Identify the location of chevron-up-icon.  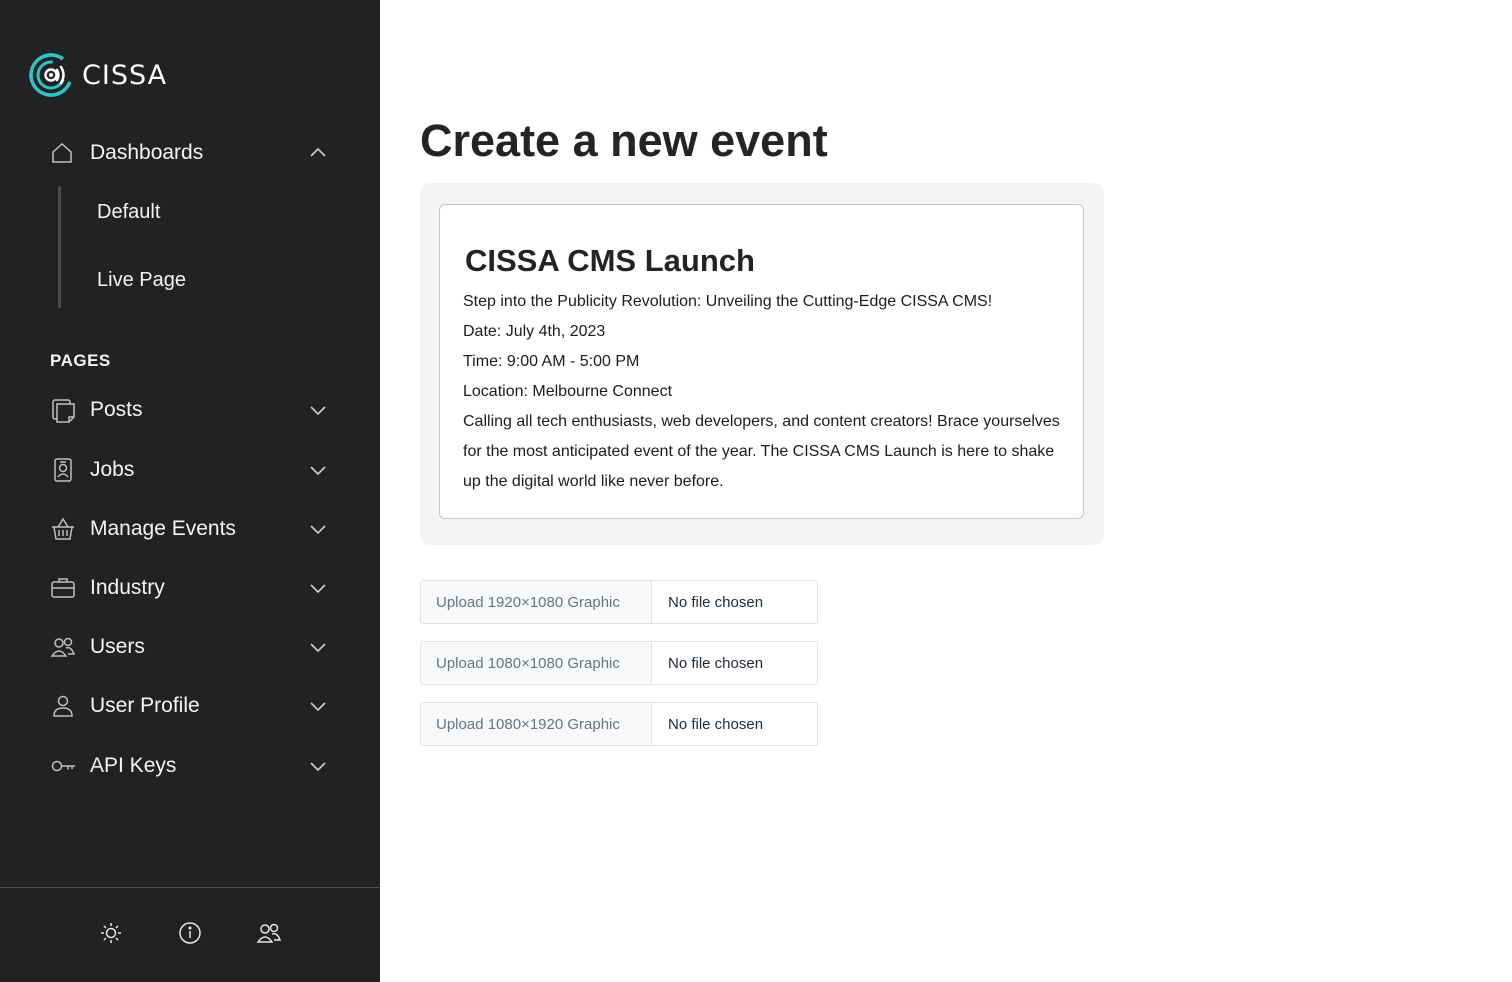
(318, 153).